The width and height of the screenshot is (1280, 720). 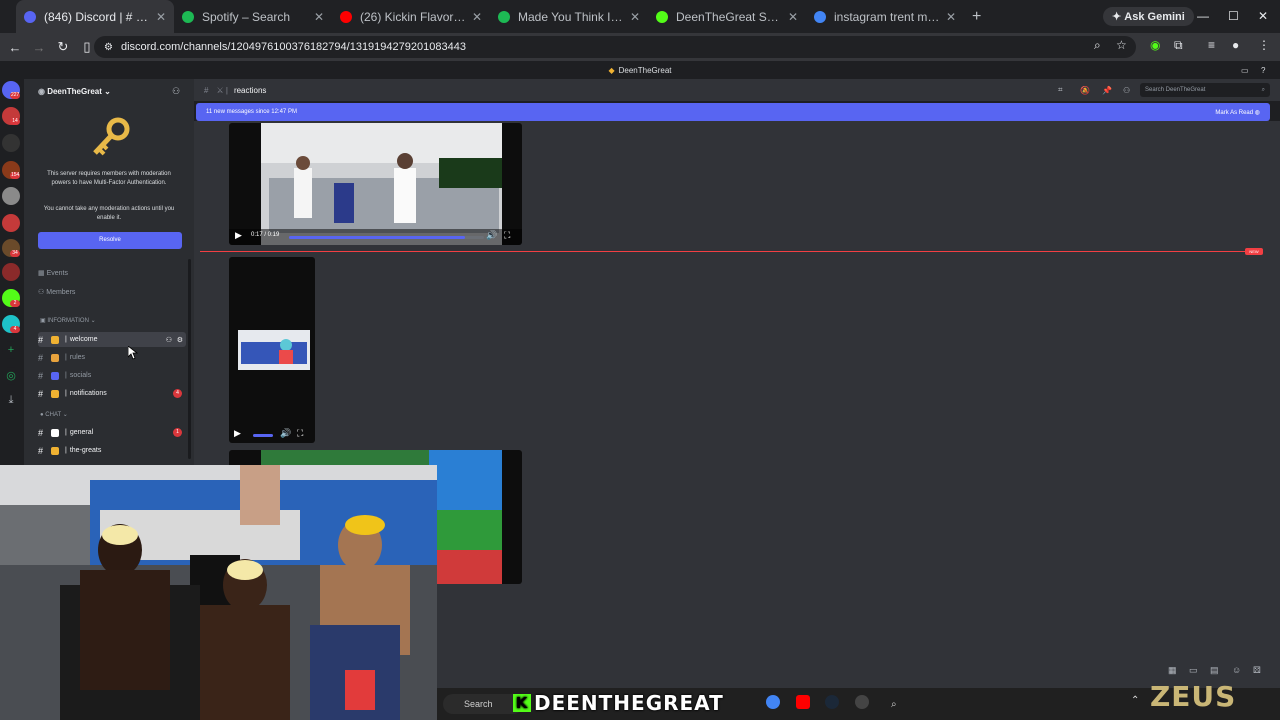 What do you see at coordinates (1060, 90) in the screenshot?
I see `threads-icon: ⌗` at bounding box center [1060, 90].